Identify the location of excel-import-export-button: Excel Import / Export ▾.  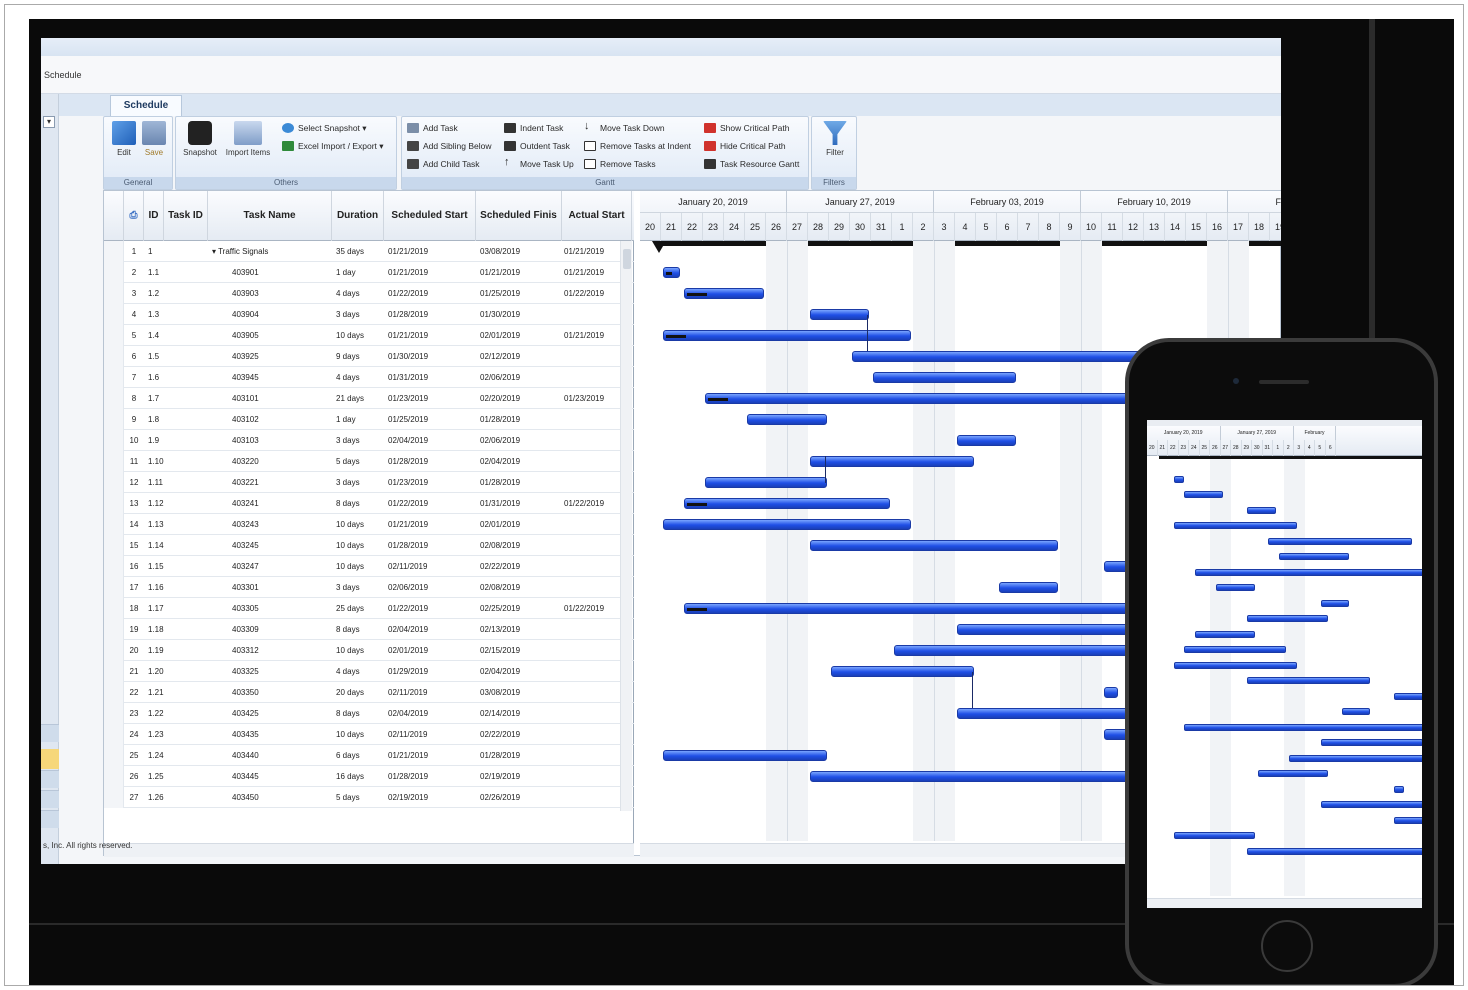
(333, 146).